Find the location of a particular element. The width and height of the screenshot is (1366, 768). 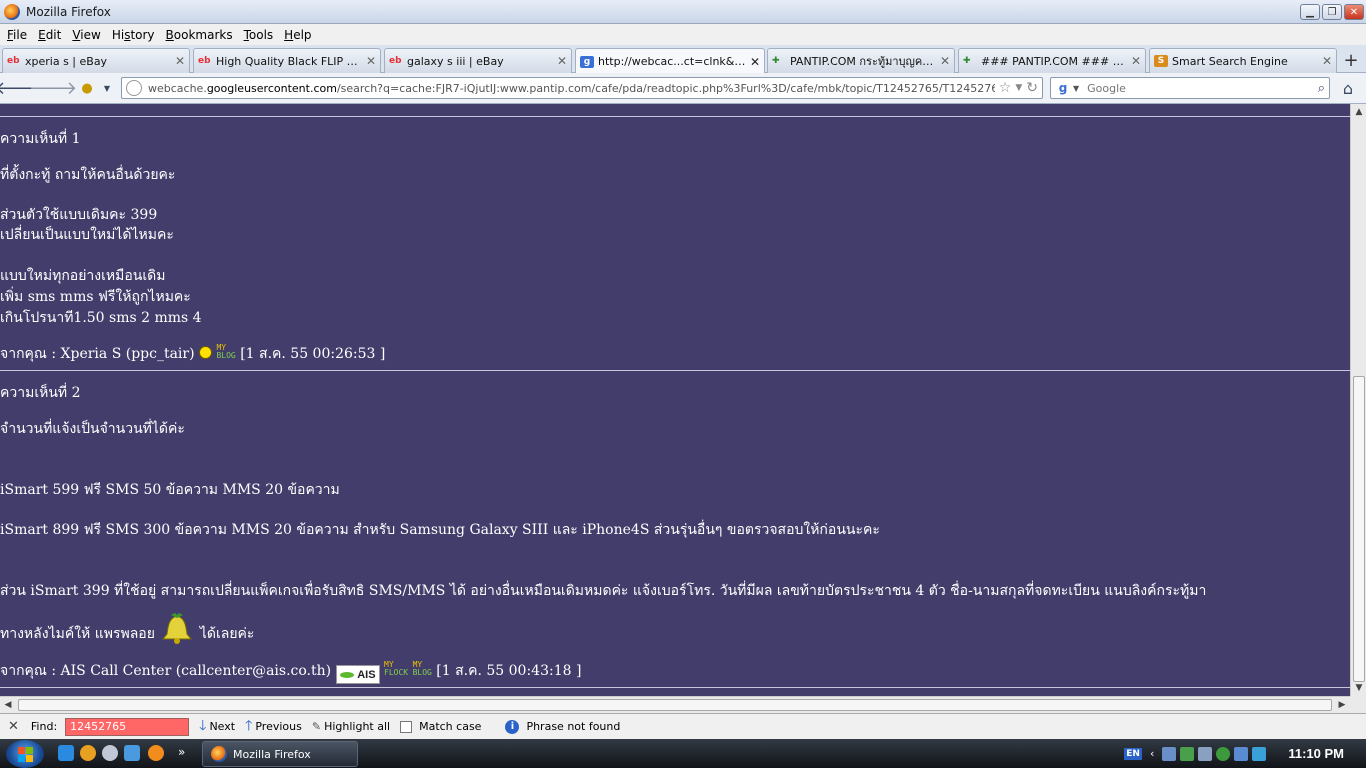

tab-webcache: g http://webcac...ct=clnk&gl=th ✕ is located at coordinates (670, 61).